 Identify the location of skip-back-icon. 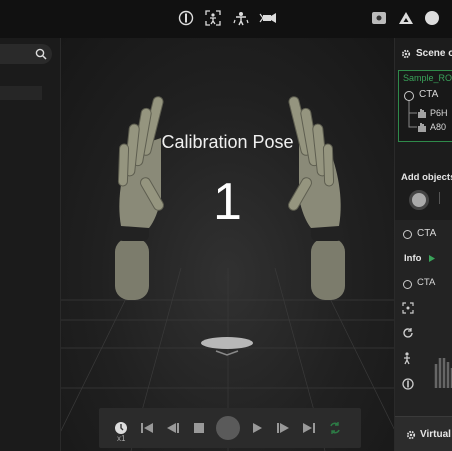
(147, 428).